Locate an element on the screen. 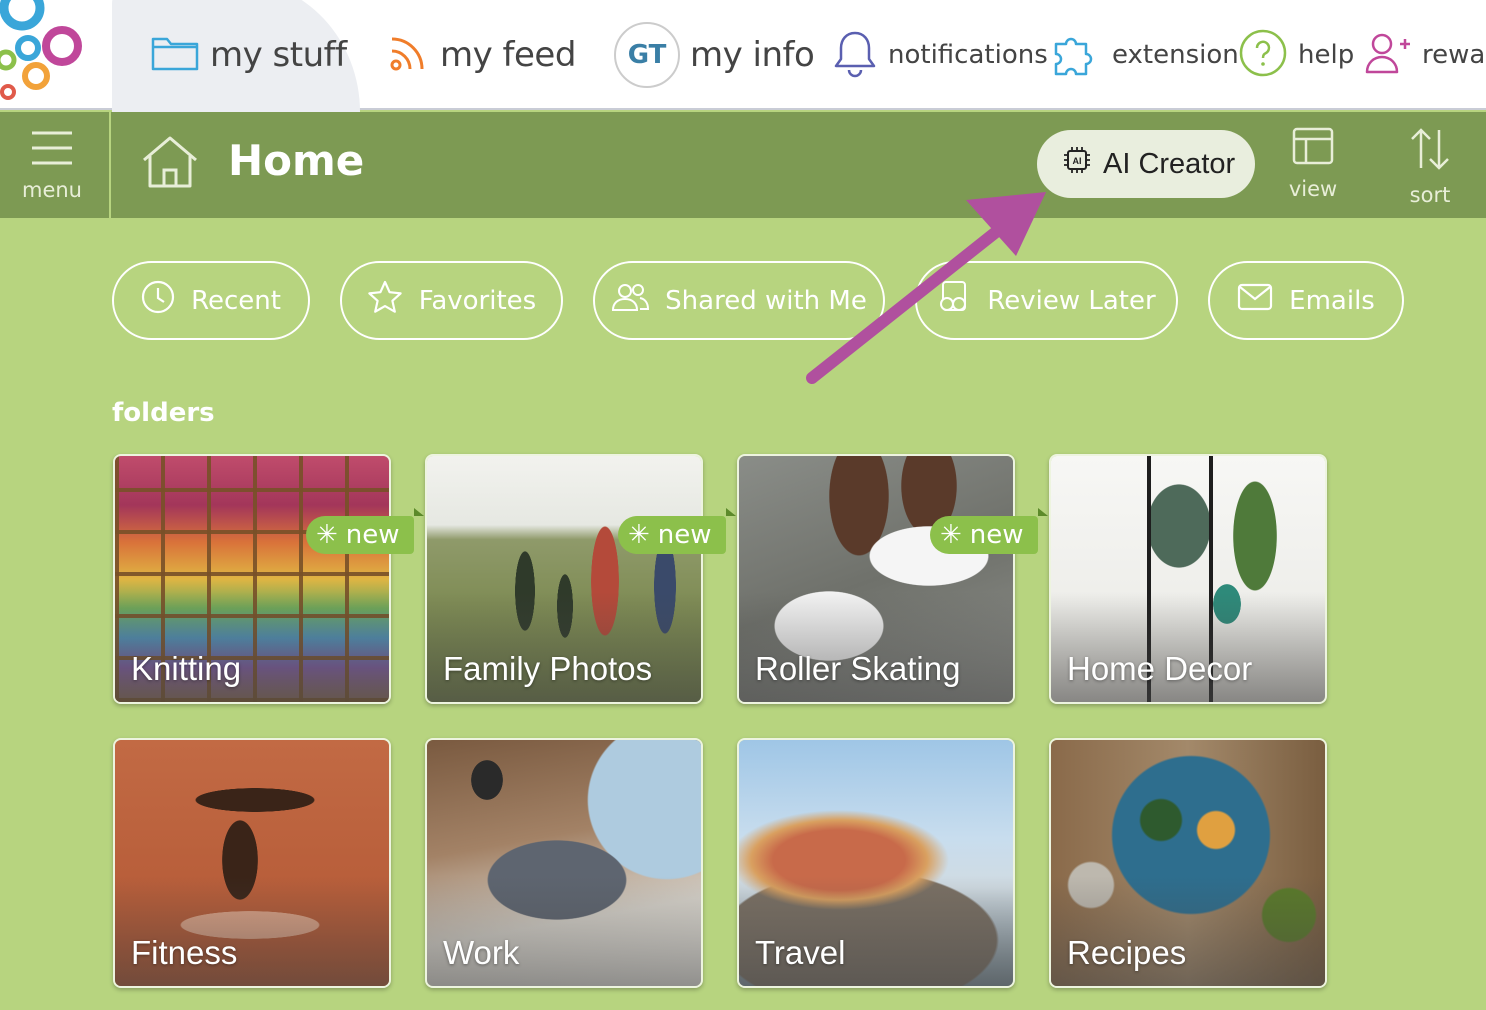 The image size is (1486, 1010). folder-roller-skating: Roller Skating is located at coordinates (876, 579).